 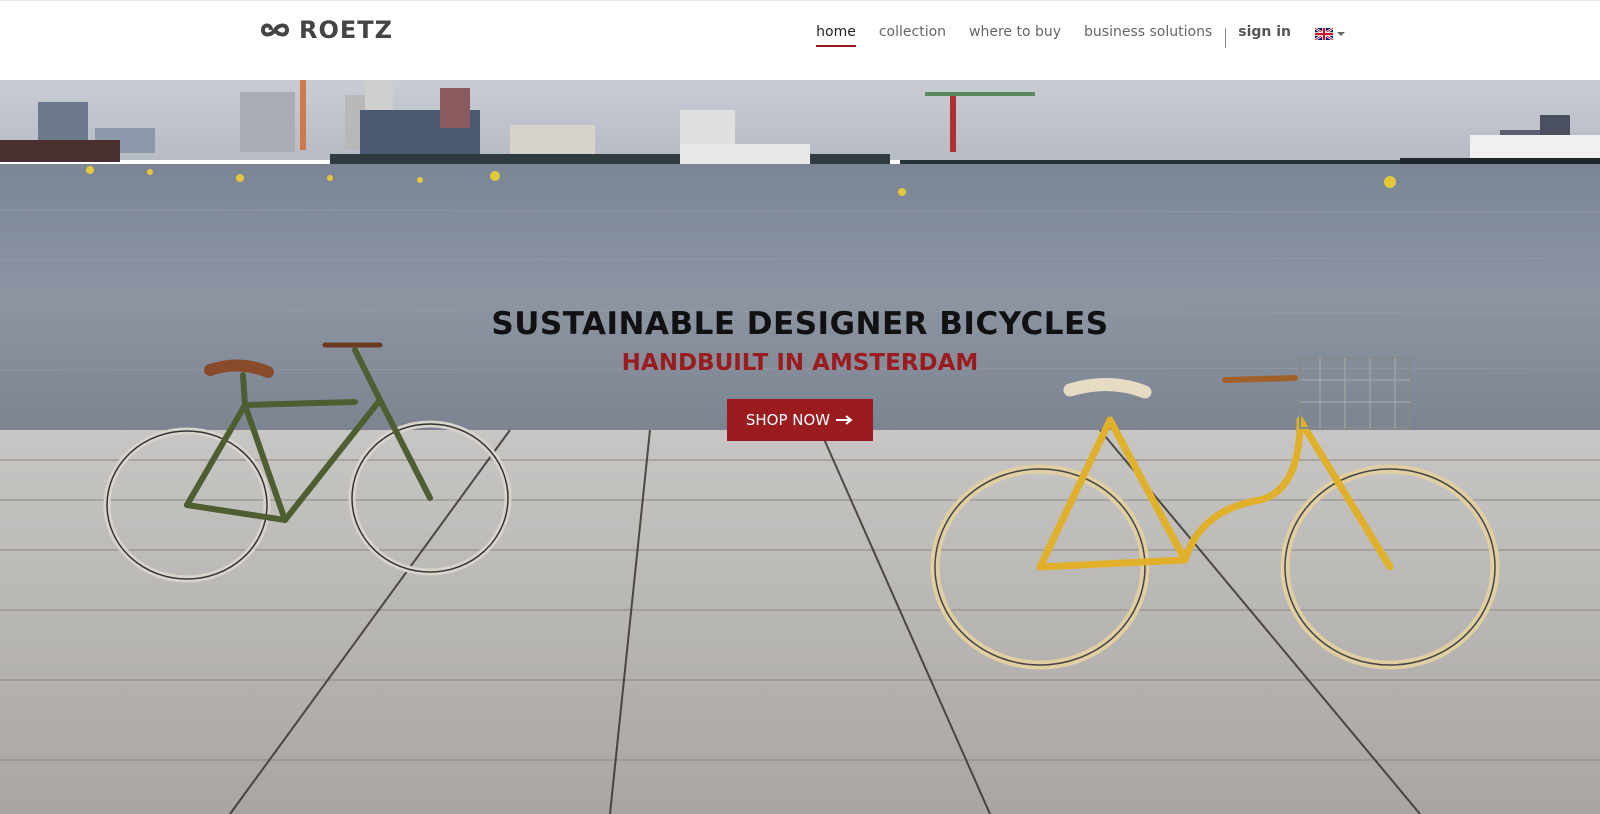 I want to click on nav-item-business-solutions: business solutions, so click(x=1148, y=34).